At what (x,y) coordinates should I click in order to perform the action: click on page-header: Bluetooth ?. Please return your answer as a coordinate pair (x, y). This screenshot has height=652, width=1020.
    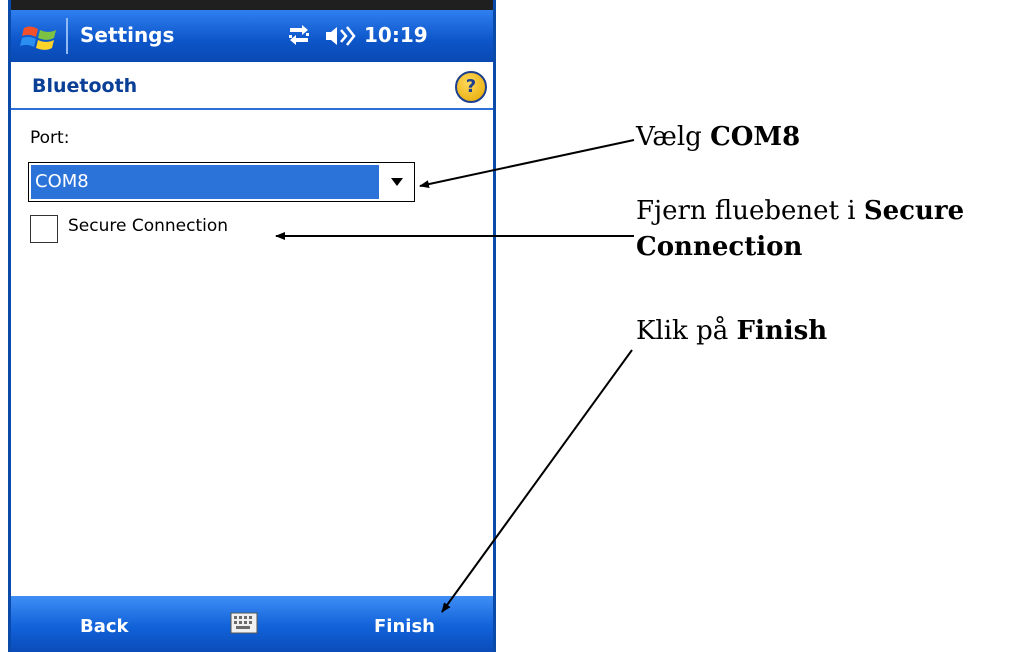
    Looking at the image, I should click on (252, 86).